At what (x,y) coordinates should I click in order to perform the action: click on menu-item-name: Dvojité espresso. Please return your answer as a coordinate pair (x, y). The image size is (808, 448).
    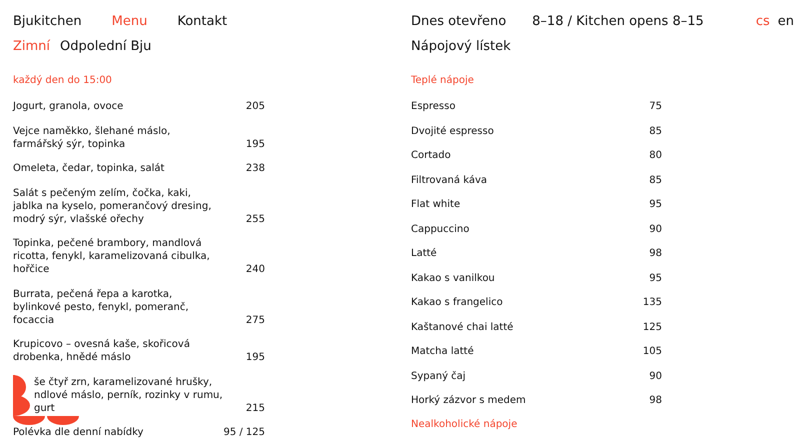
    Looking at the image, I should click on (453, 131).